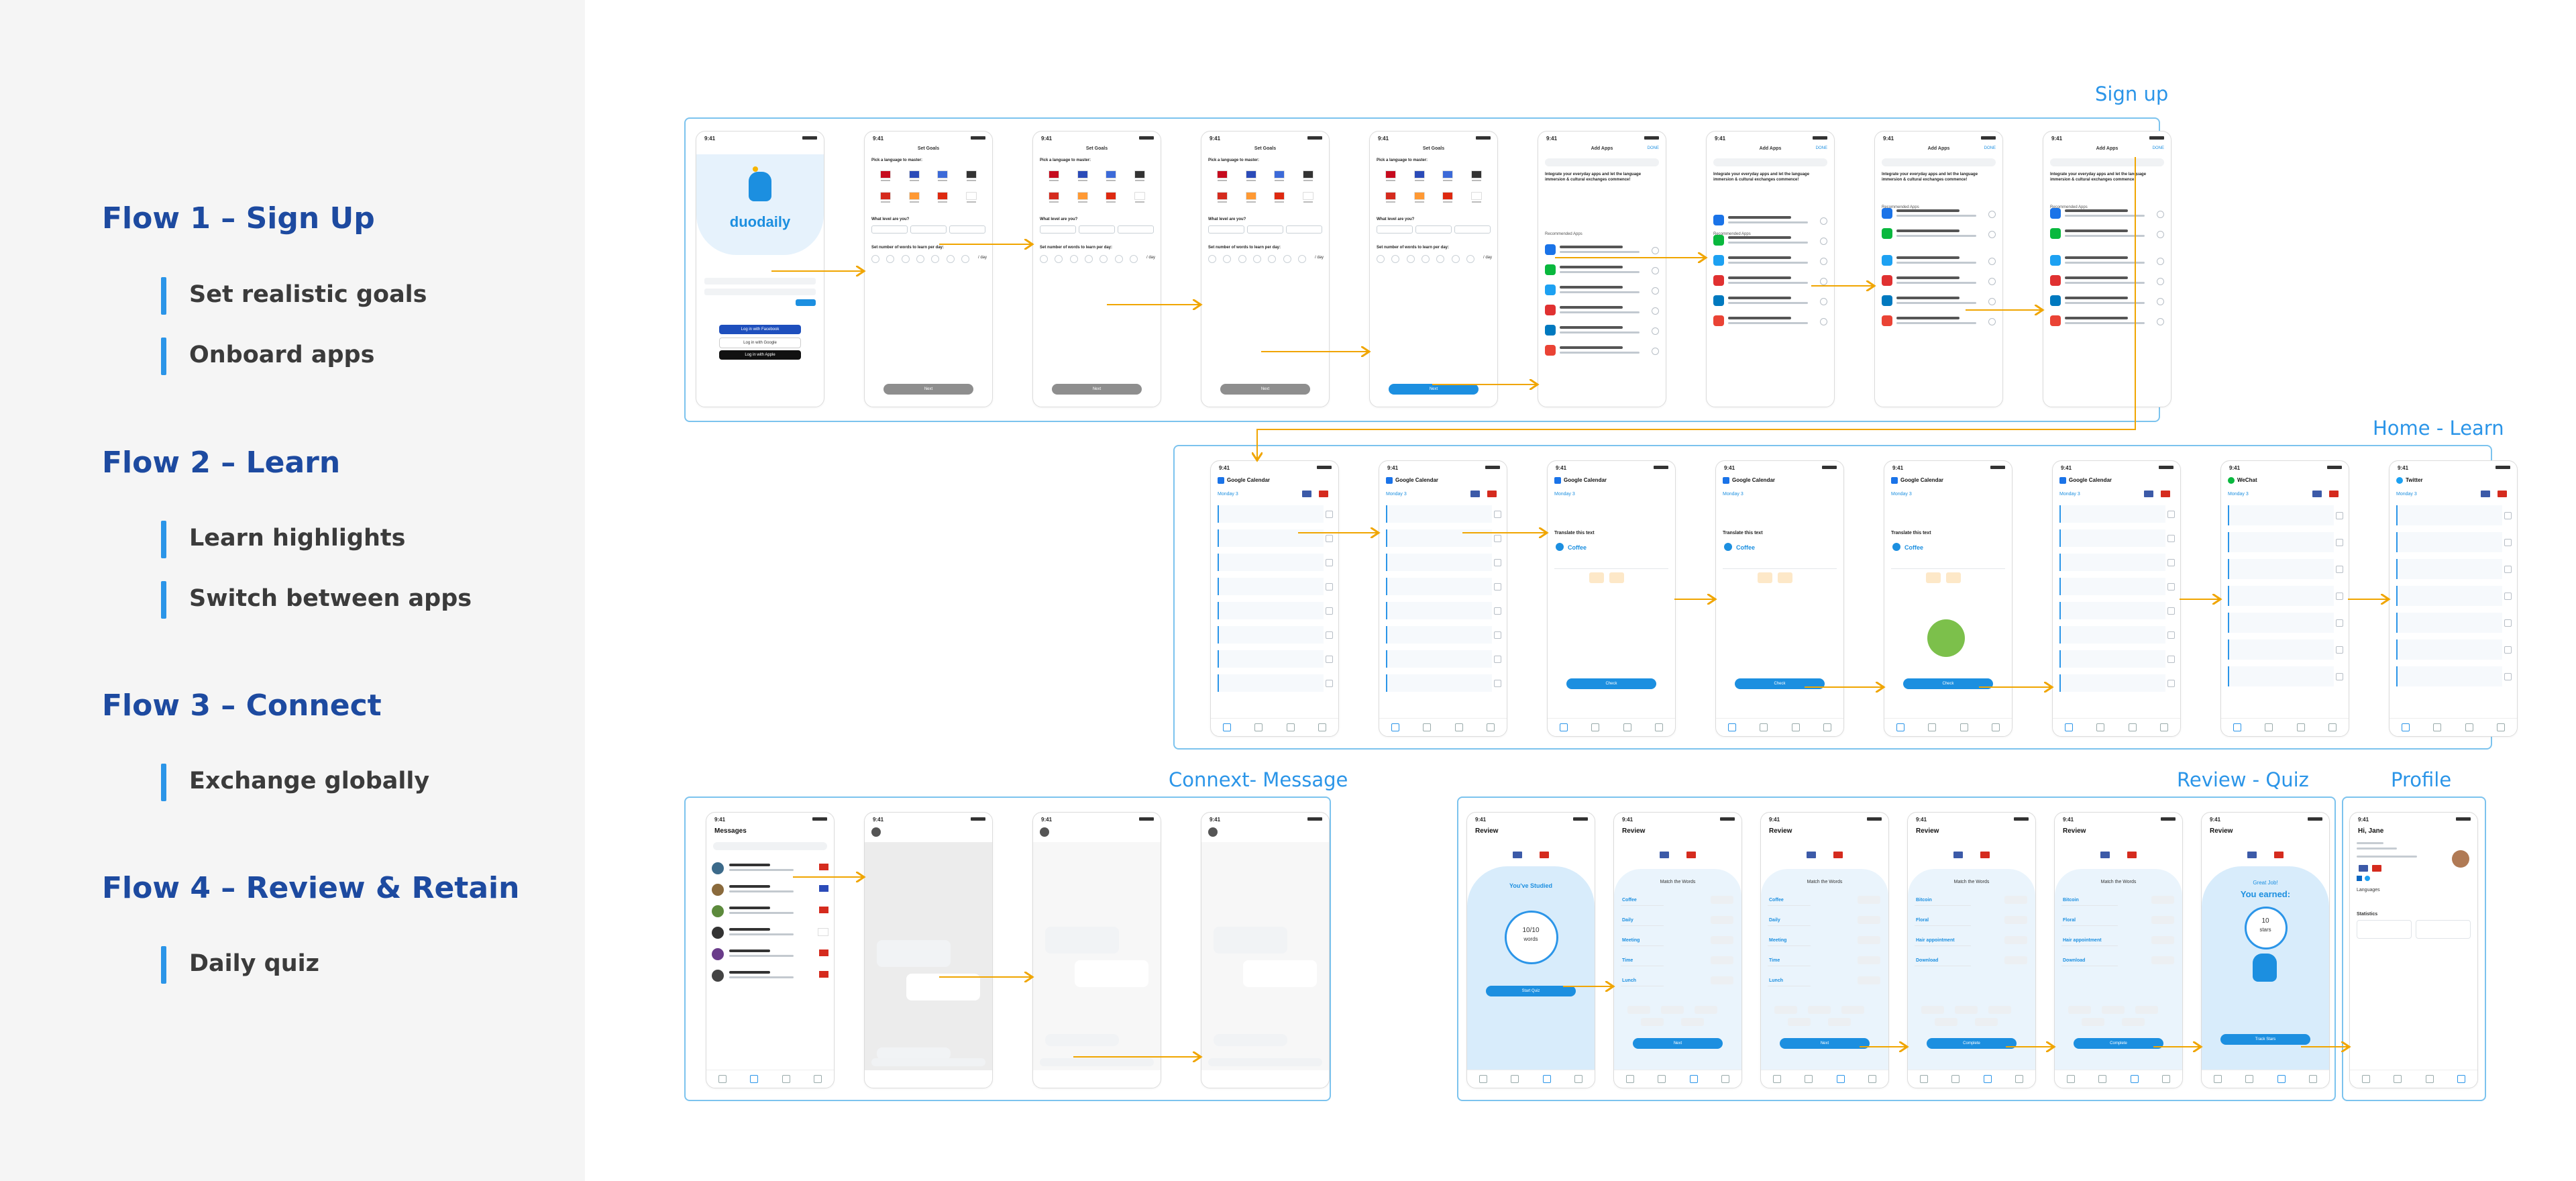  What do you see at coordinates (1821, 148) in the screenshot?
I see `done-button: DONE` at bounding box center [1821, 148].